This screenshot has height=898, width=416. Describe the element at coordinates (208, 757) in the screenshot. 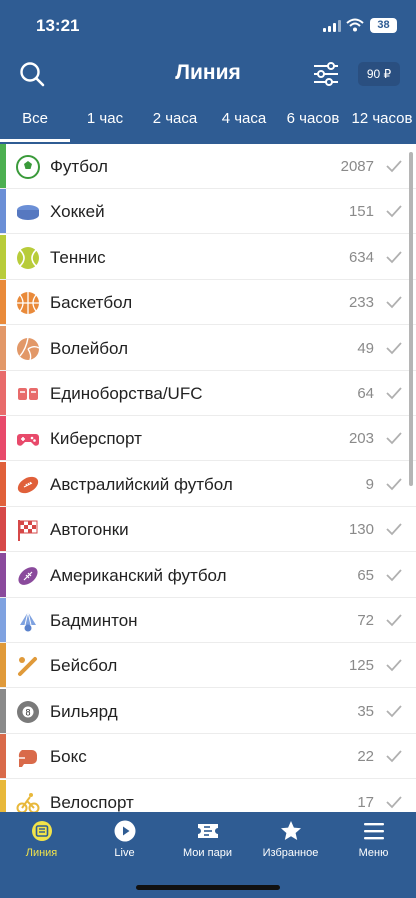

I see `sport-row: Бокс 22` at that location.